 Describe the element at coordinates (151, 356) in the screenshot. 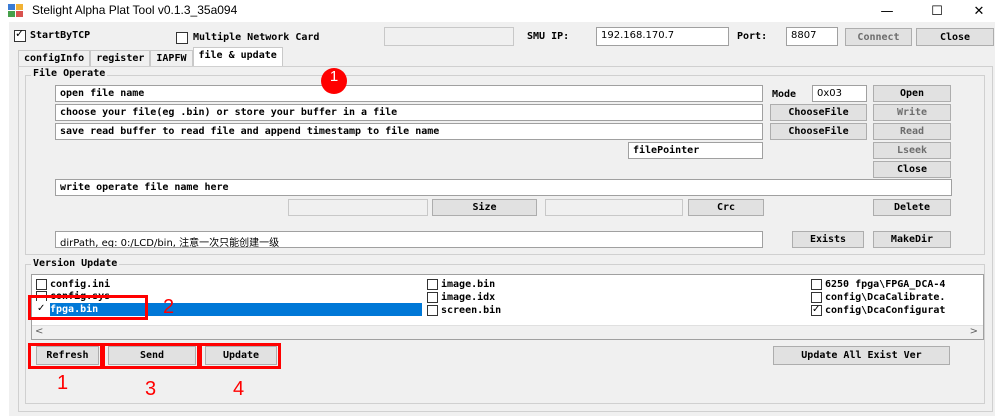

I see `annotation-box-send` at that location.